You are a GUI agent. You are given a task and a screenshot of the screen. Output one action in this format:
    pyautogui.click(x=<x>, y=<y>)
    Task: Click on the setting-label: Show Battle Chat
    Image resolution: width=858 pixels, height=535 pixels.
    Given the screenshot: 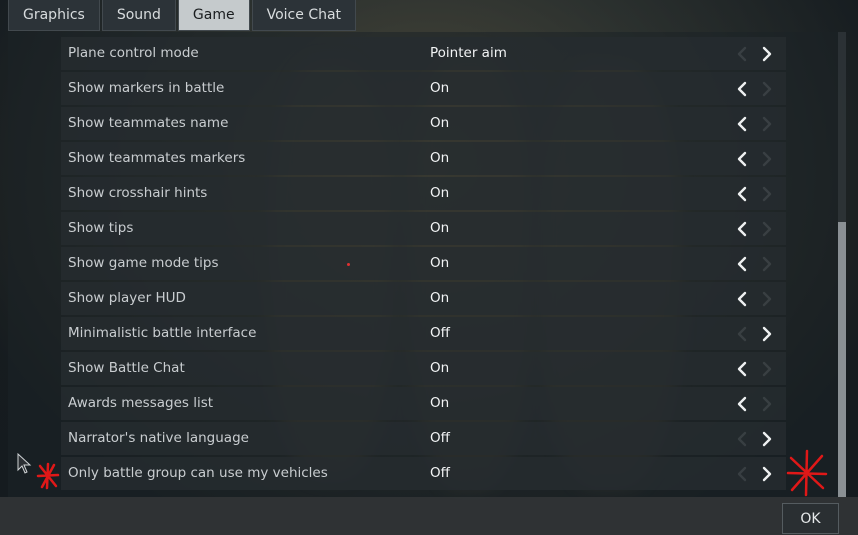 What is the action you would take?
    pyautogui.click(x=126, y=368)
    